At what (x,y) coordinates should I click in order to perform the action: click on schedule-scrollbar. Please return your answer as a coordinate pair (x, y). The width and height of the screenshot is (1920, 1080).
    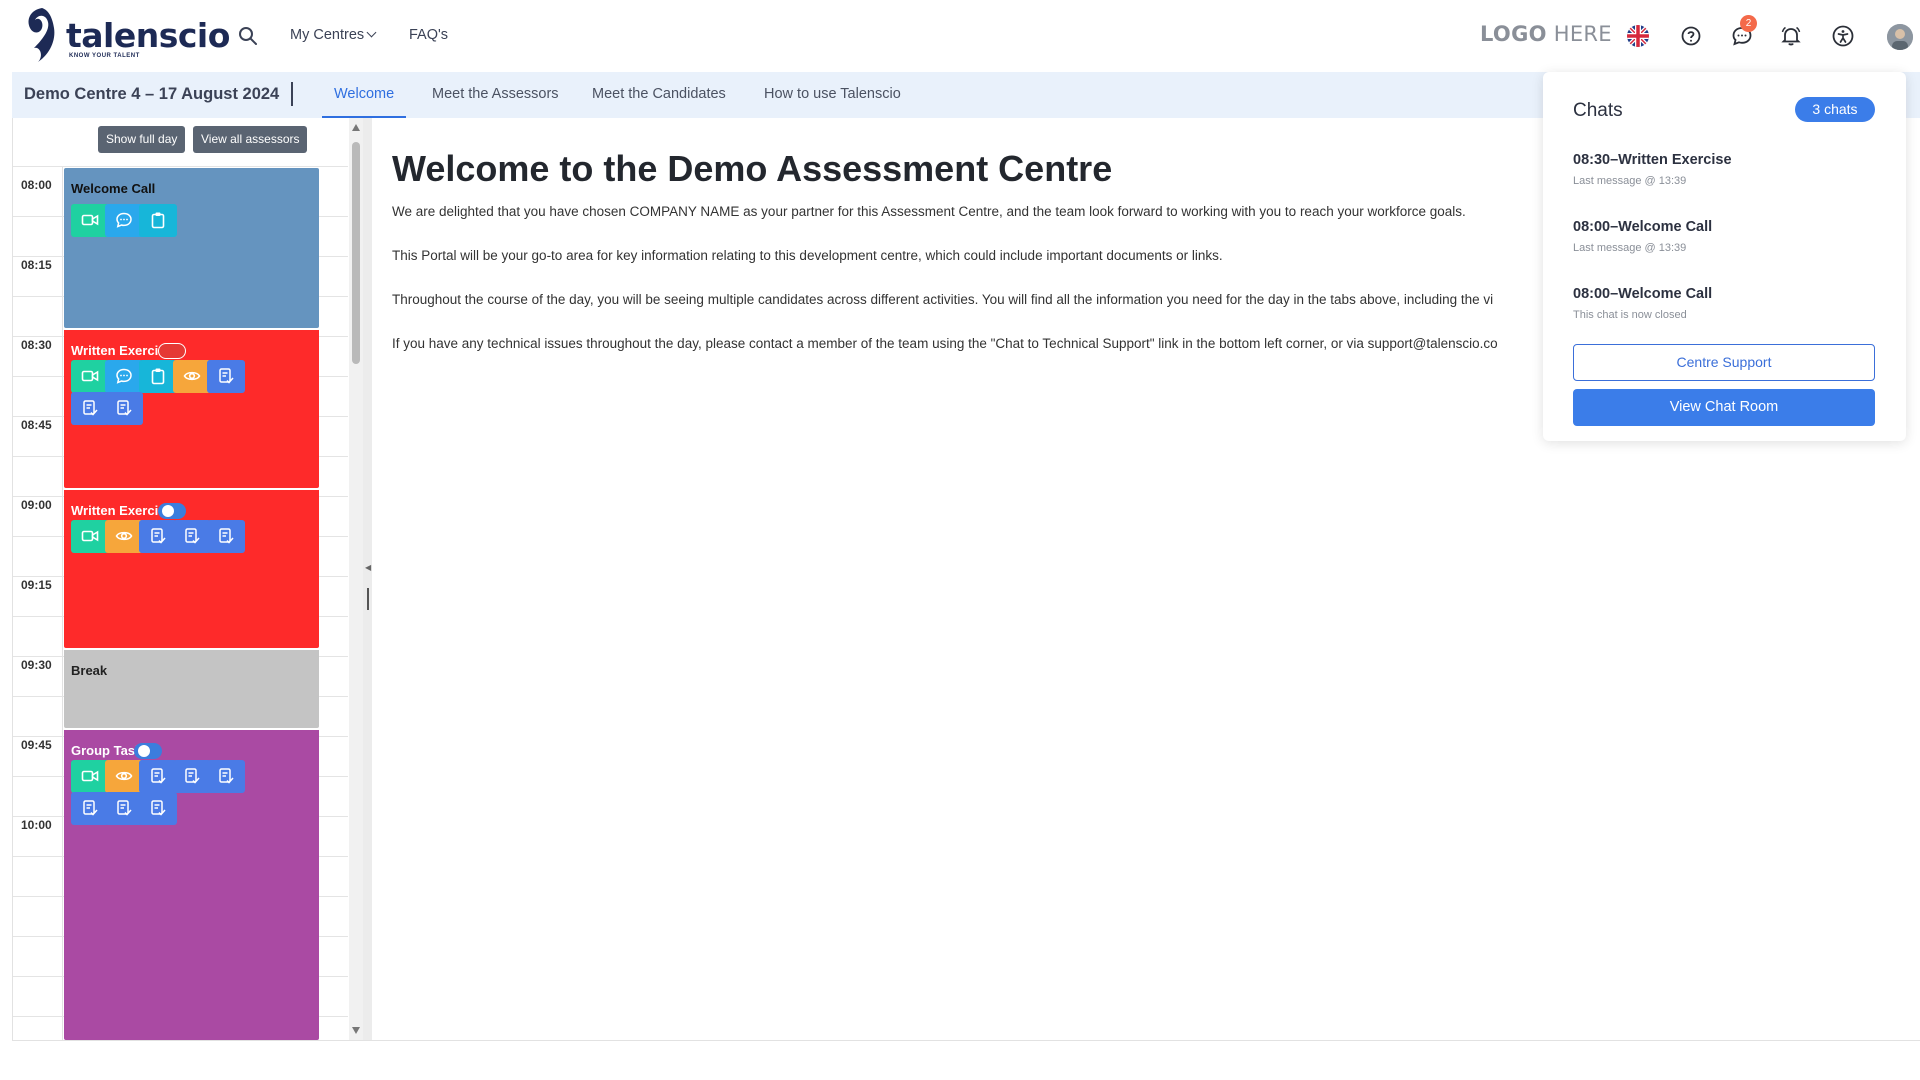
    Looking at the image, I should click on (356, 579).